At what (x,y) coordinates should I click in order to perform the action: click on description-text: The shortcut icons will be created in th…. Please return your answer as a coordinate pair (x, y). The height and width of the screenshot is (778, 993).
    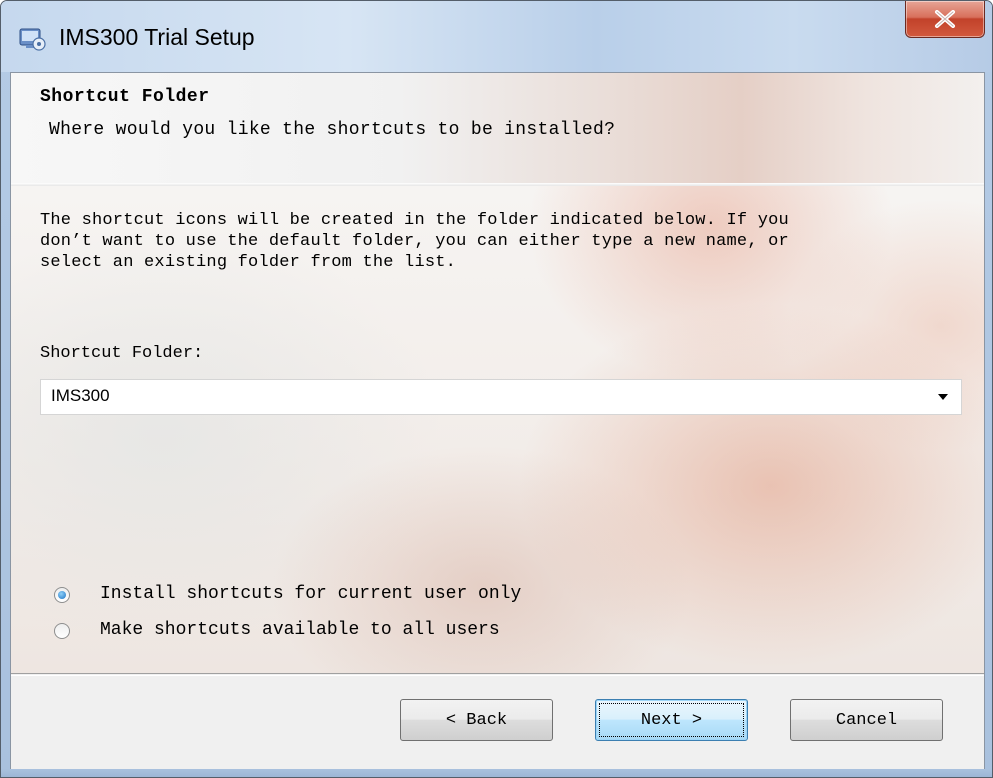
    Looking at the image, I should click on (414, 241).